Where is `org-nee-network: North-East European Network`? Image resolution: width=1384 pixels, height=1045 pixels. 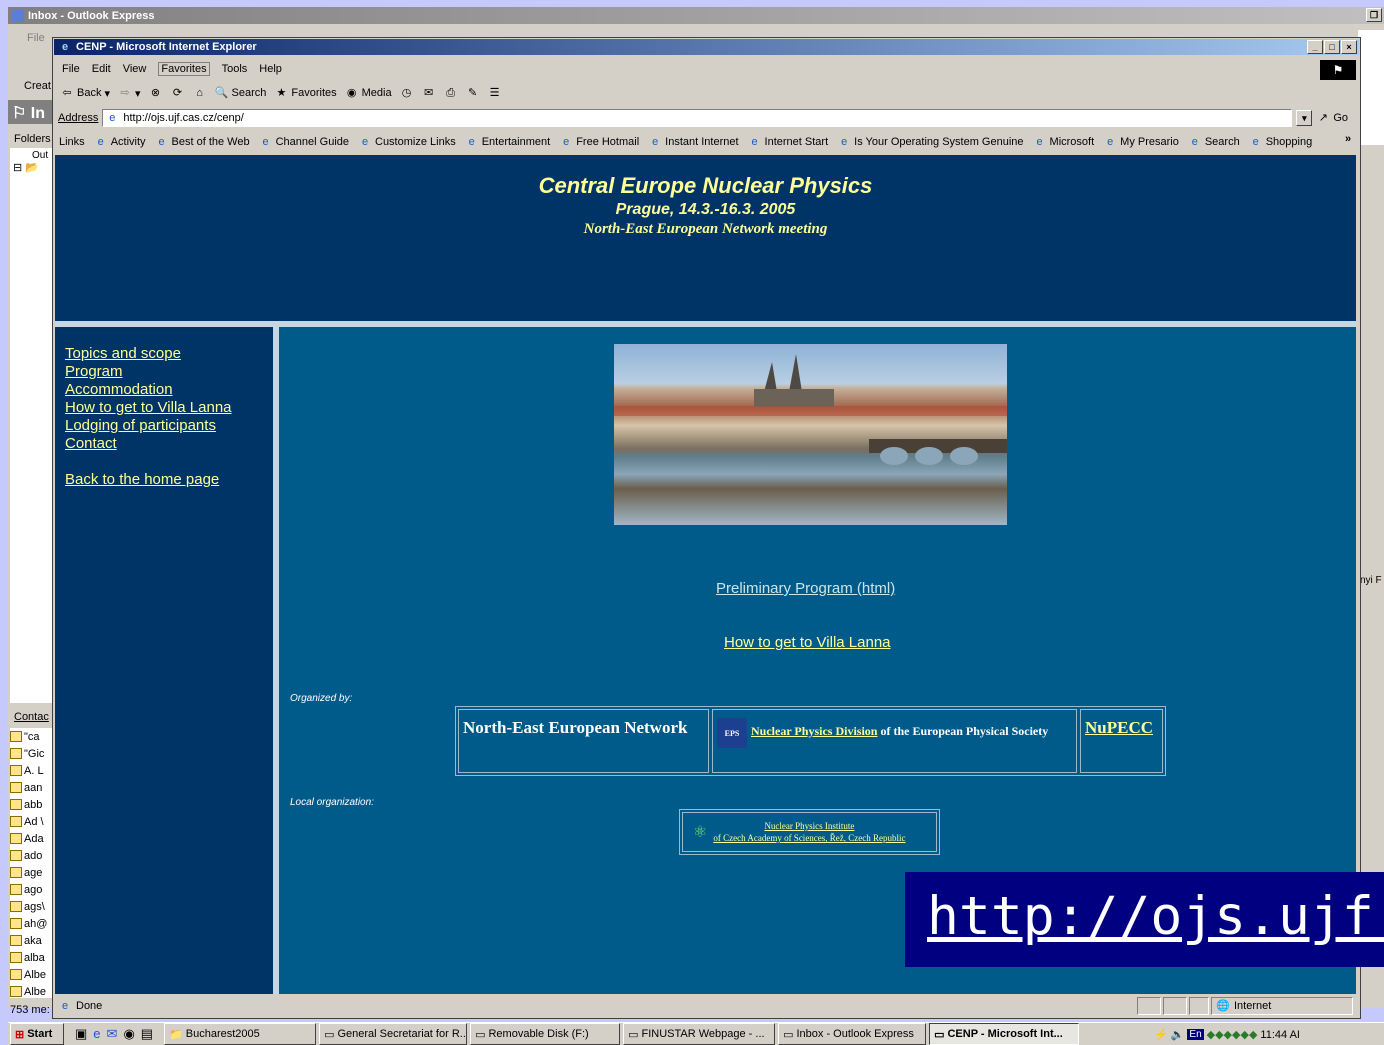 org-nee-network: North-East European Network is located at coordinates (583, 741).